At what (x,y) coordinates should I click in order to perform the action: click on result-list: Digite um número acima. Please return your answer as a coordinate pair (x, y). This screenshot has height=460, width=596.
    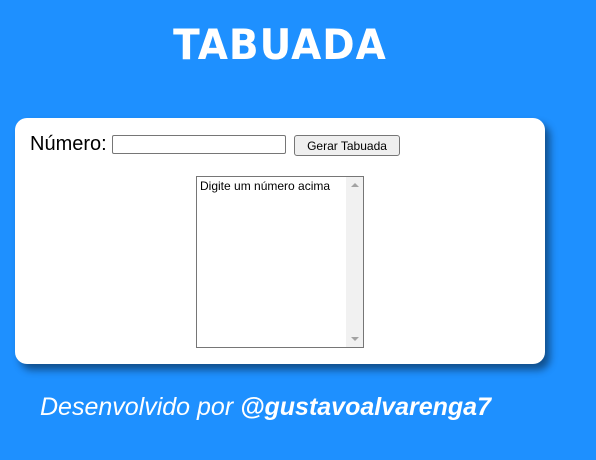
    Looking at the image, I should click on (280, 262).